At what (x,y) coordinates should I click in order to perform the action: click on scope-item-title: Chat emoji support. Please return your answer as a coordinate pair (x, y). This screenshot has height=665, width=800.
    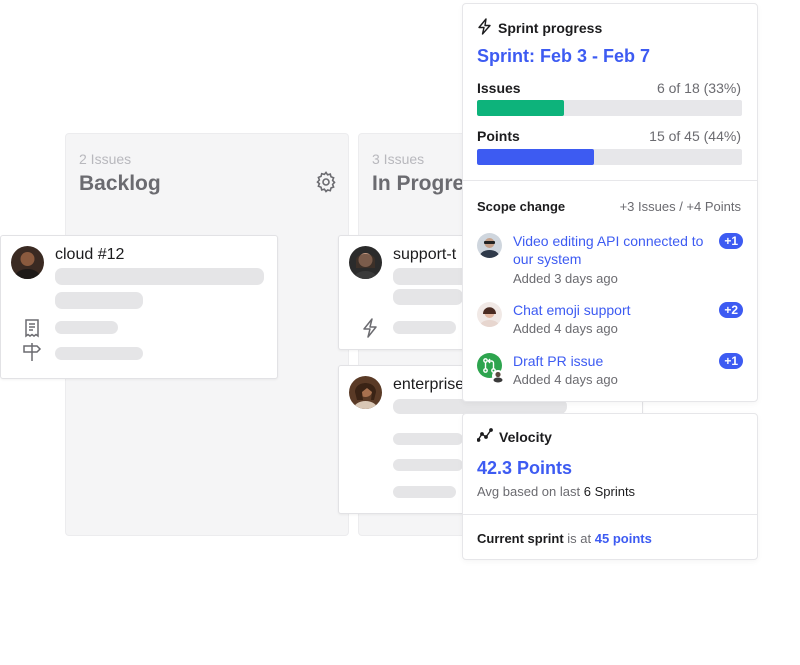
    Looking at the image, I should click on (613, 310).